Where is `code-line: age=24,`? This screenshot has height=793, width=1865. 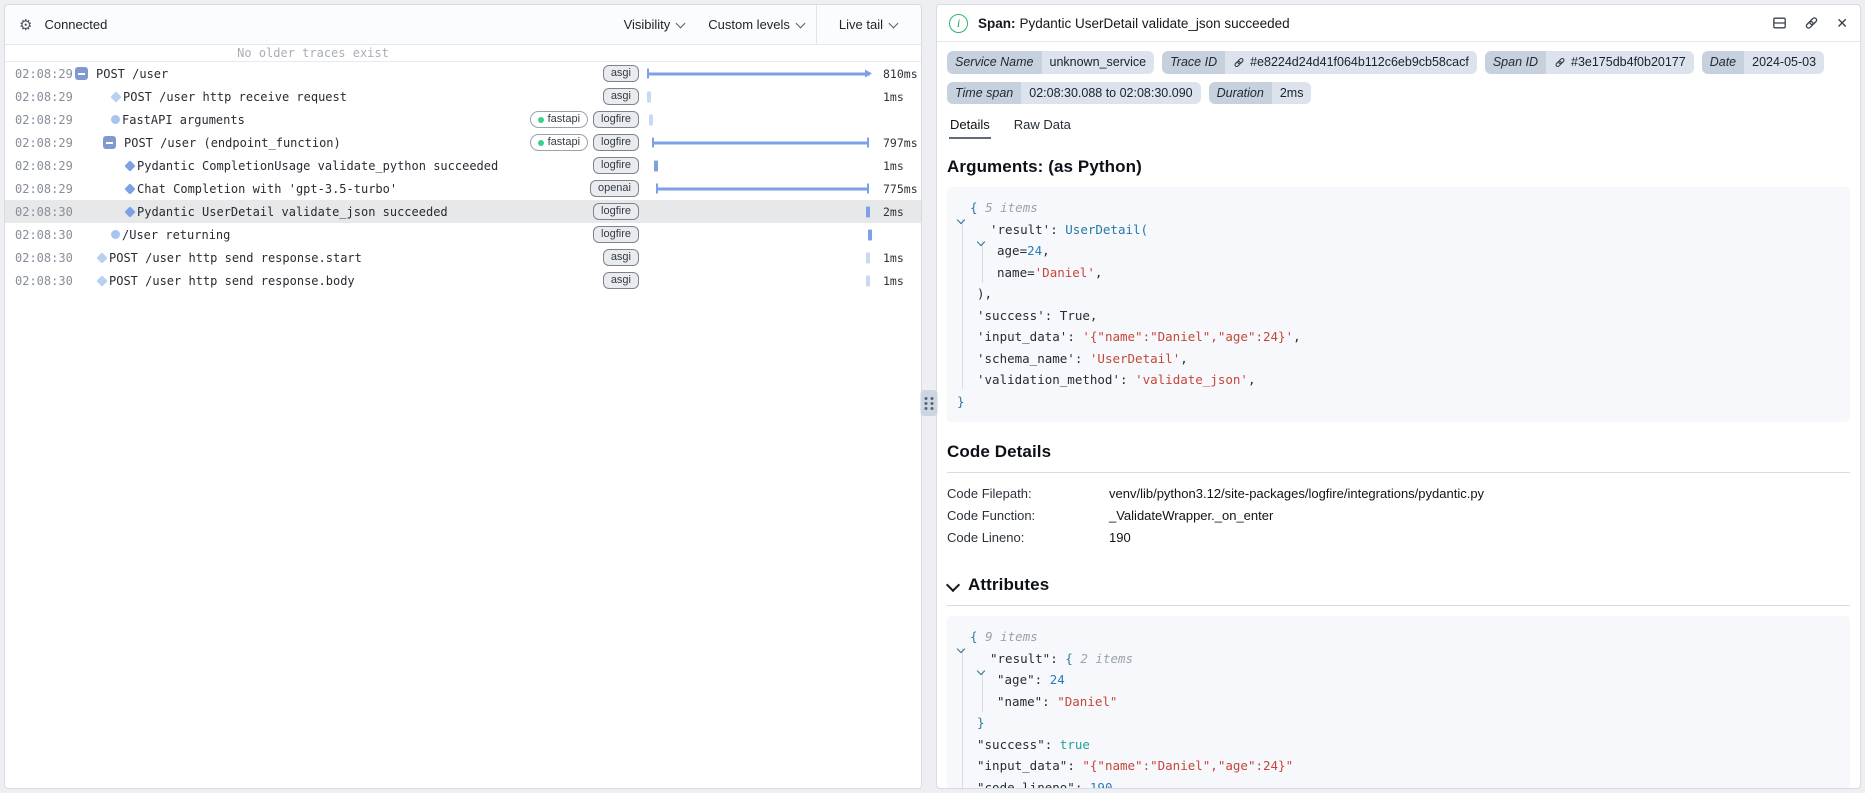
code-line: age=24, is located at coordinates (1023, 250).